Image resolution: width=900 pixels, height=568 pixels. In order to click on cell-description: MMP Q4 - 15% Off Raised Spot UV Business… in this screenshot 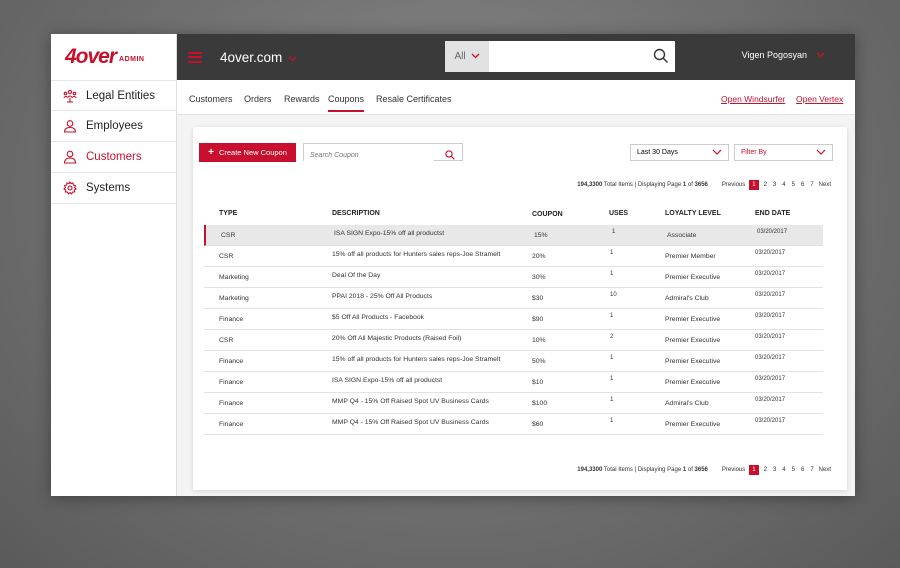, I will do `click(410, 401)`.